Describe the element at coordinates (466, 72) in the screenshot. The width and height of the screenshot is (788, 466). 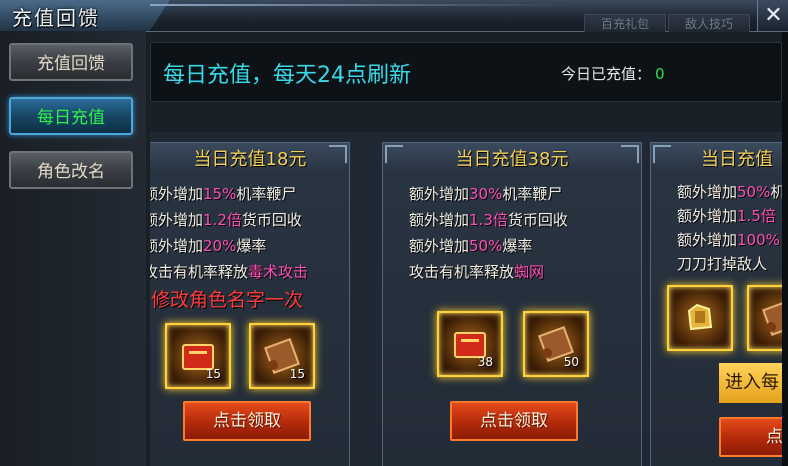
I see `daily-recharge-header: 每日充值，每天24点刷新 今日已充值： 0` at that location.